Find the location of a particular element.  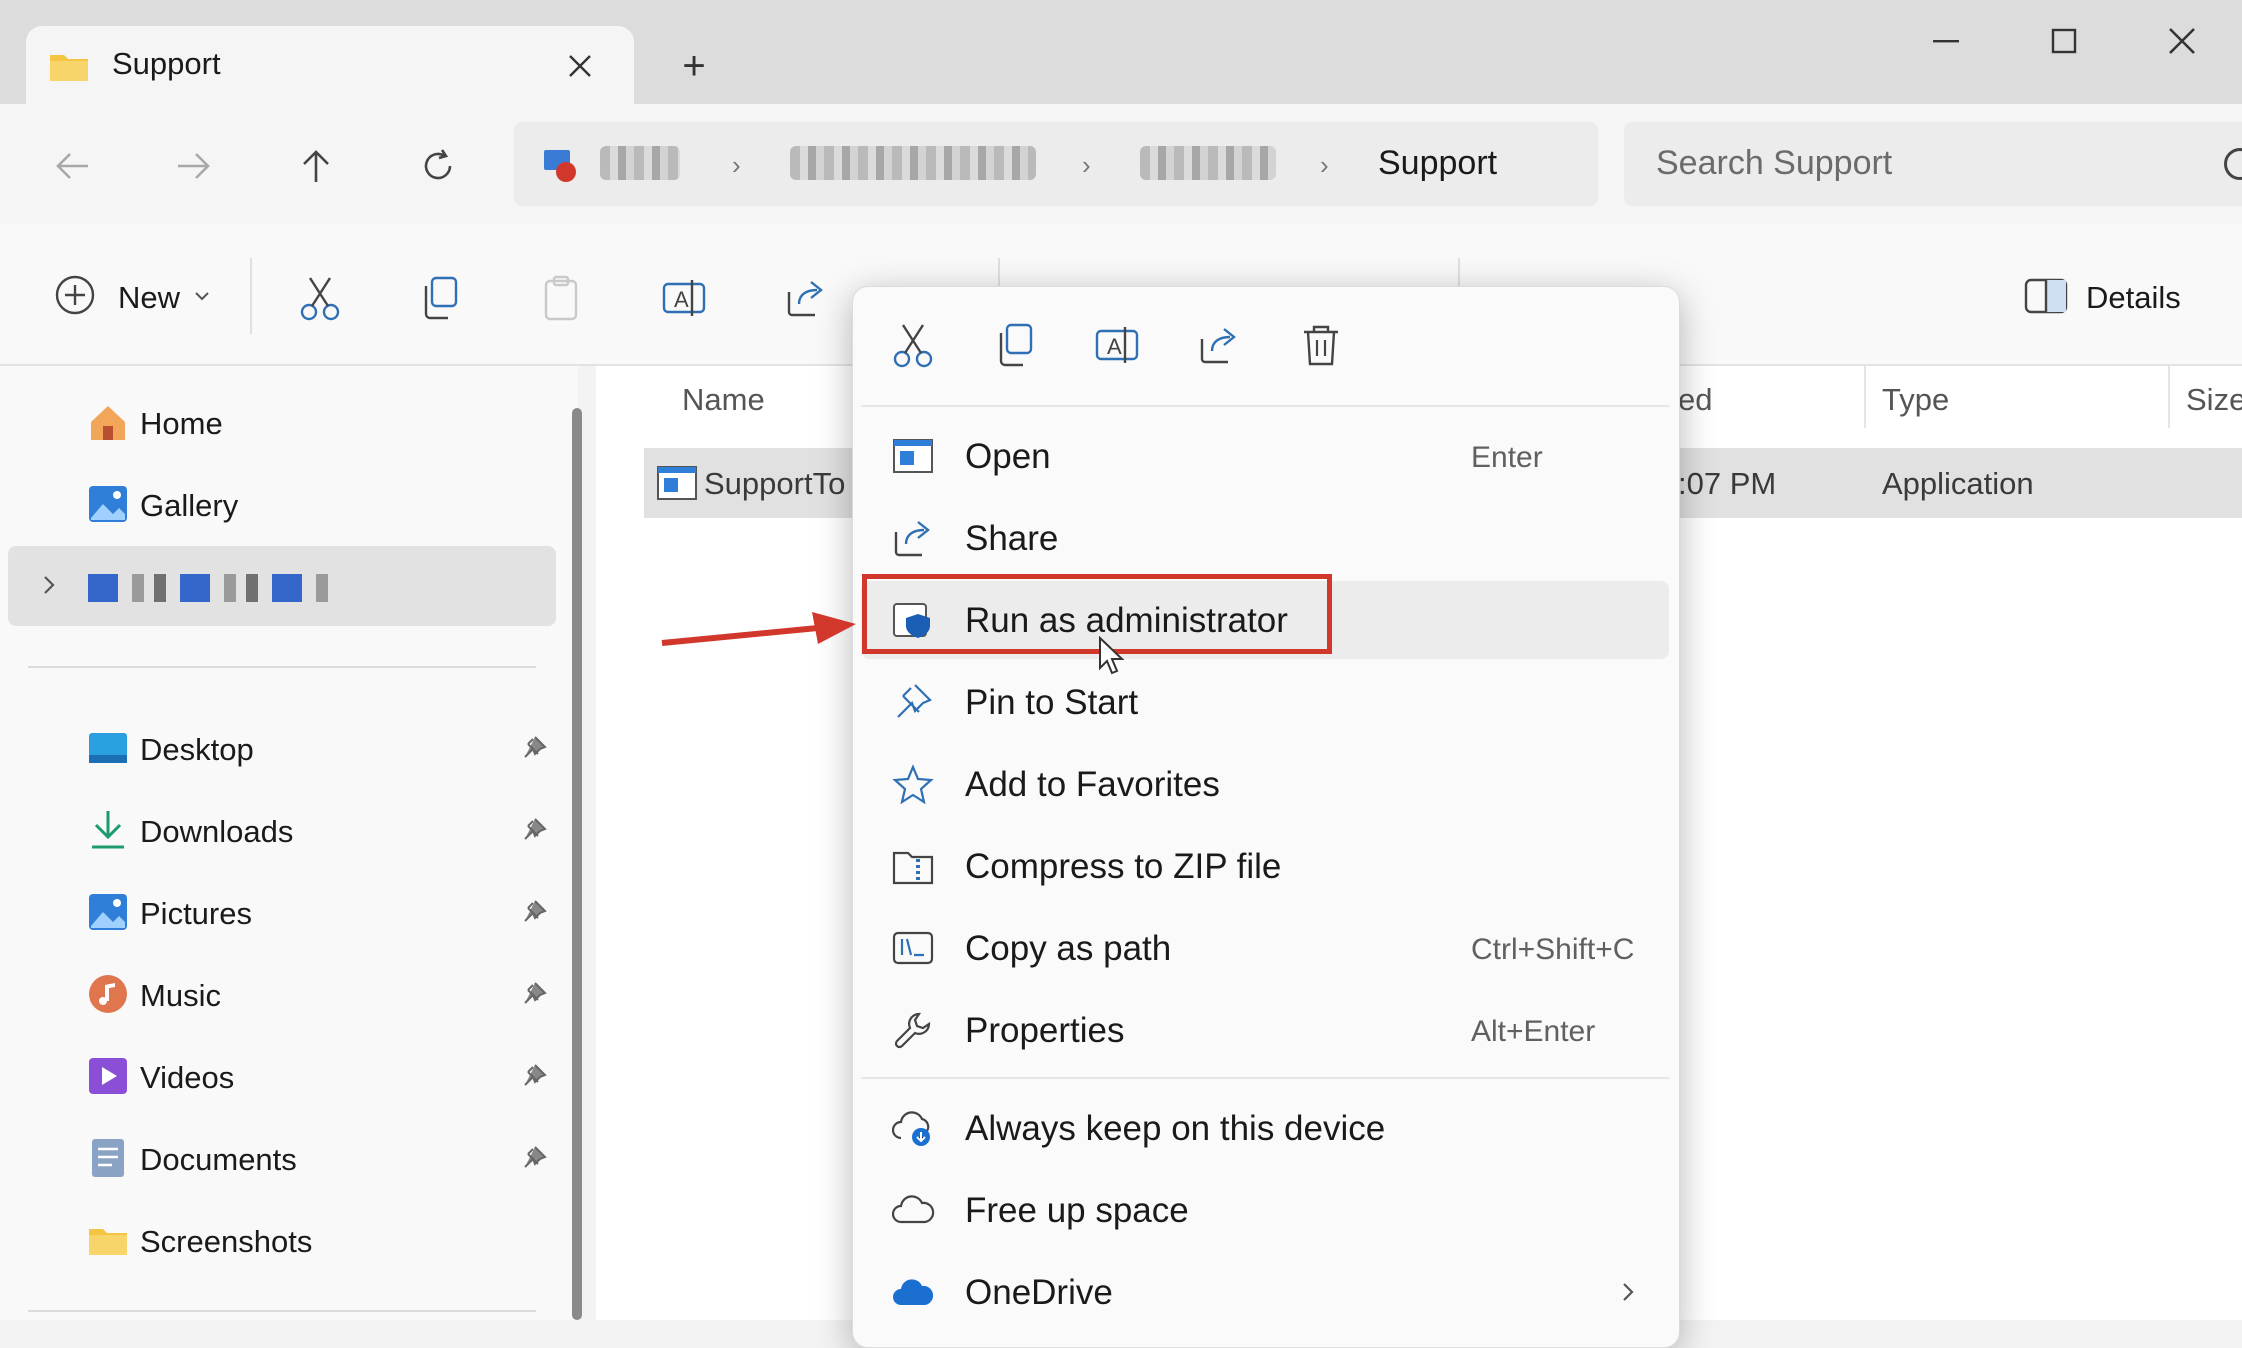

column-header-name: Name is located at coordinates (723, 400).